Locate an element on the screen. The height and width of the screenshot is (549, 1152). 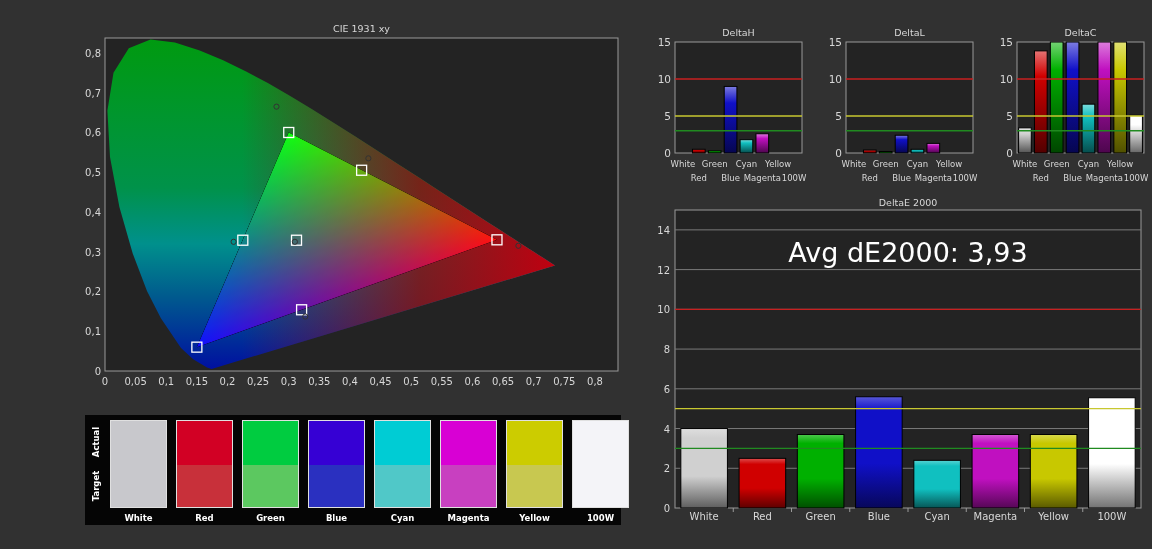
swatch-label: Yellow is located at coordinates (534, 518).